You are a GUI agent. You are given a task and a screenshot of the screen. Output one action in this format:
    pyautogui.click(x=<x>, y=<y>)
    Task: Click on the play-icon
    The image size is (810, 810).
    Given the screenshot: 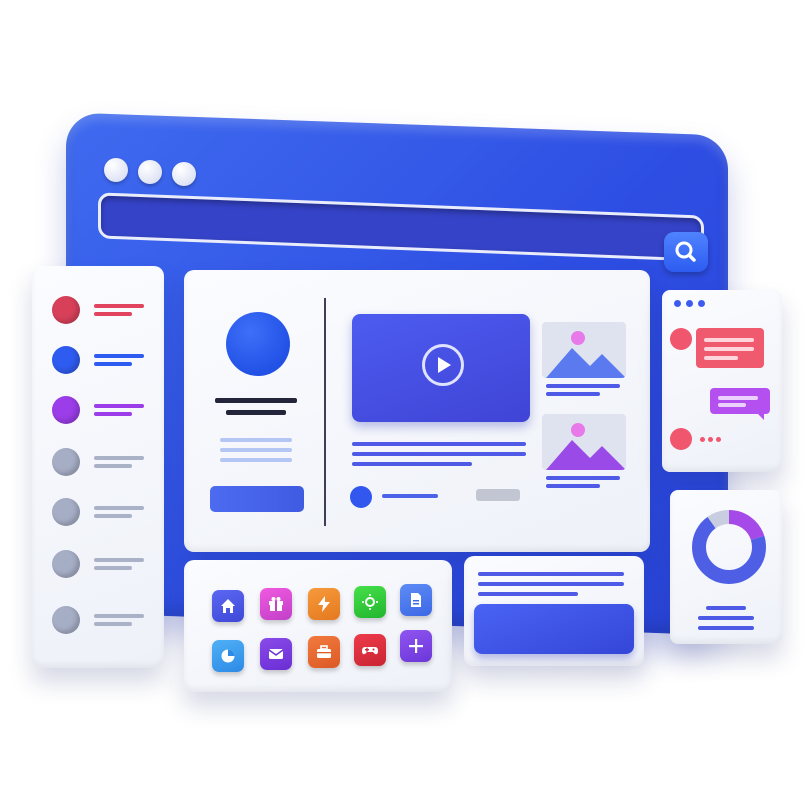 What is the action you would take?
    pyautogui.click(x=444, y=365)
    